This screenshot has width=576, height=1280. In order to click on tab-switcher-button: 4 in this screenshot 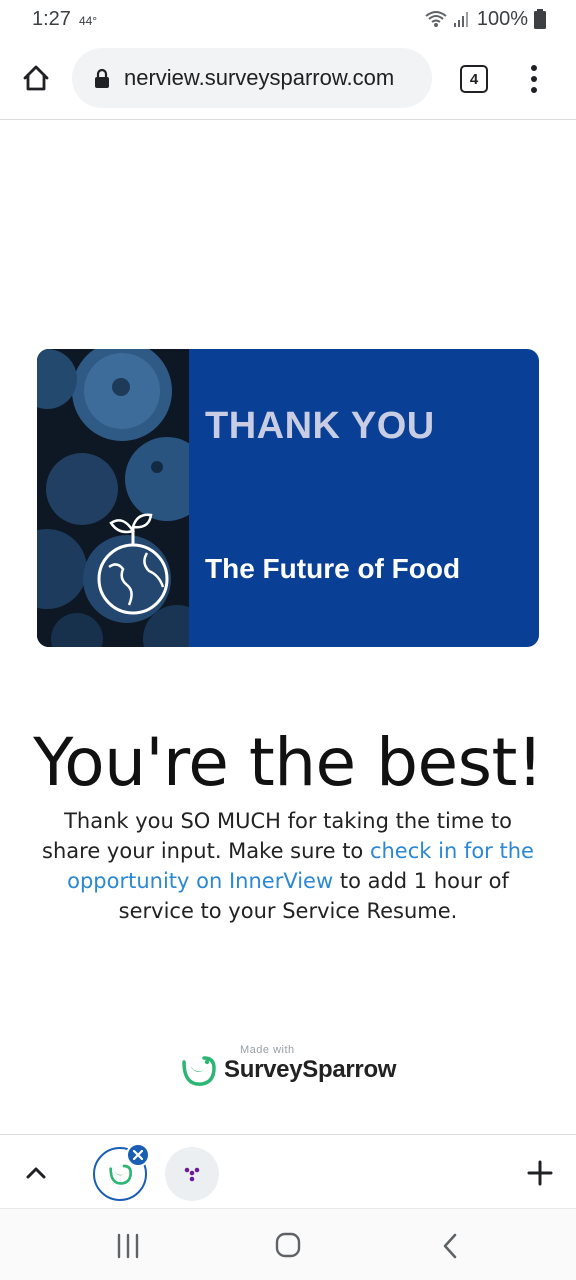, I will do `click(474, 79)`.